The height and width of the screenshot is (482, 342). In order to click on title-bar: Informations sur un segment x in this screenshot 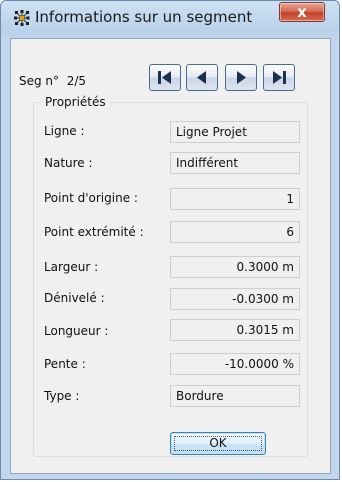, I will do `click(170, 19)`.